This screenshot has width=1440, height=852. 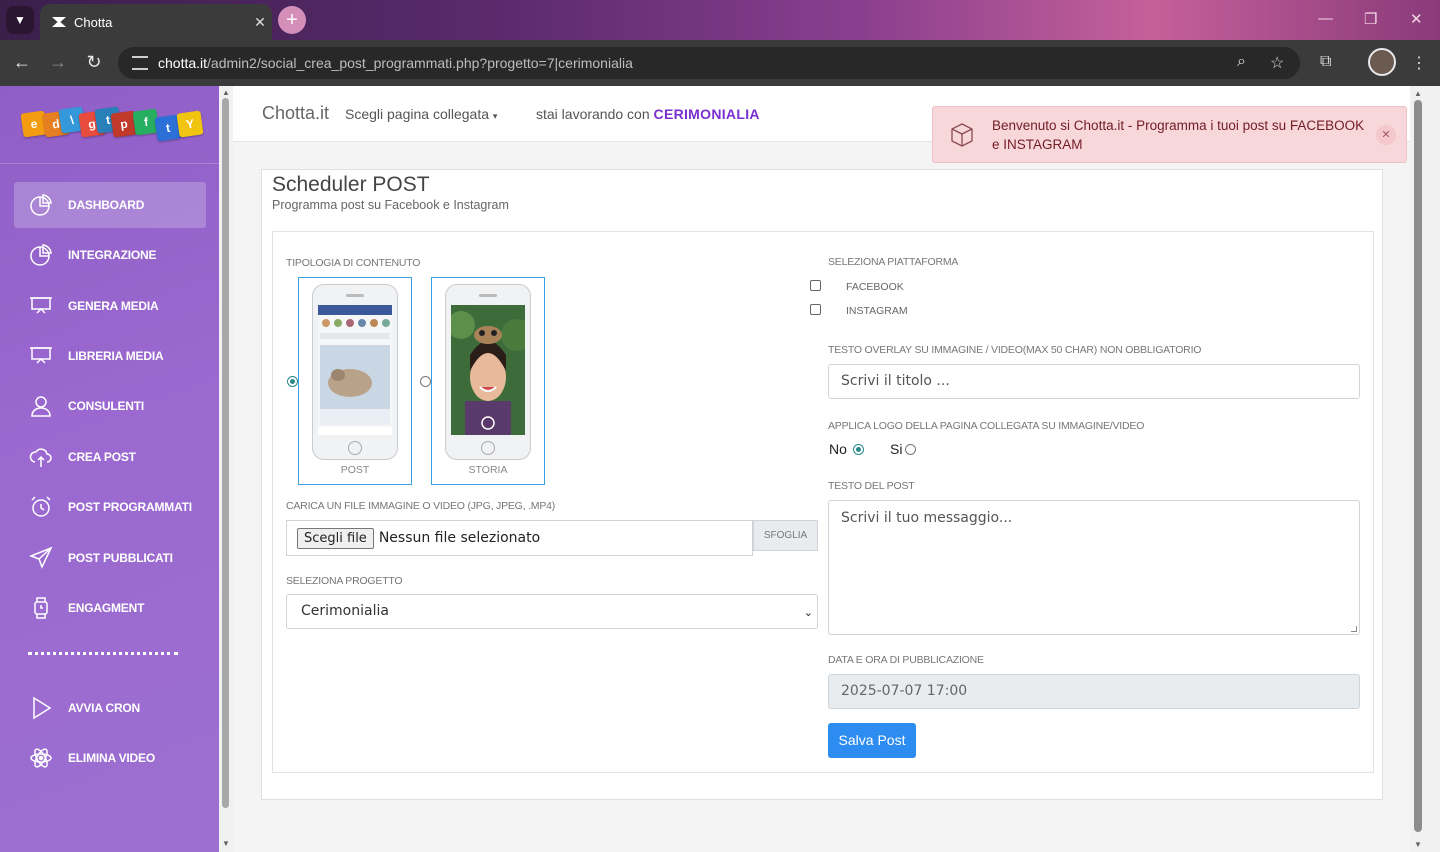 What do you see at coordinates (552, 611) in the screenshot?
I see `project-select: Cerimonialia ⌄` at bounding box center [552, 611].